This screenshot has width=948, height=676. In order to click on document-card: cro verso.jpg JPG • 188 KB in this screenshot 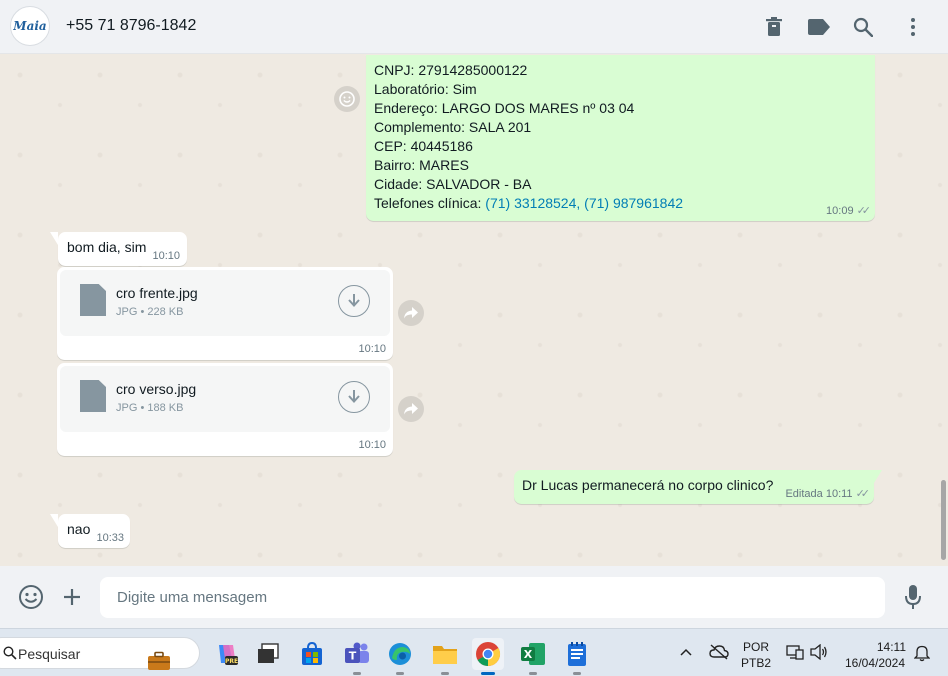, I will do `click(225, 399)`.